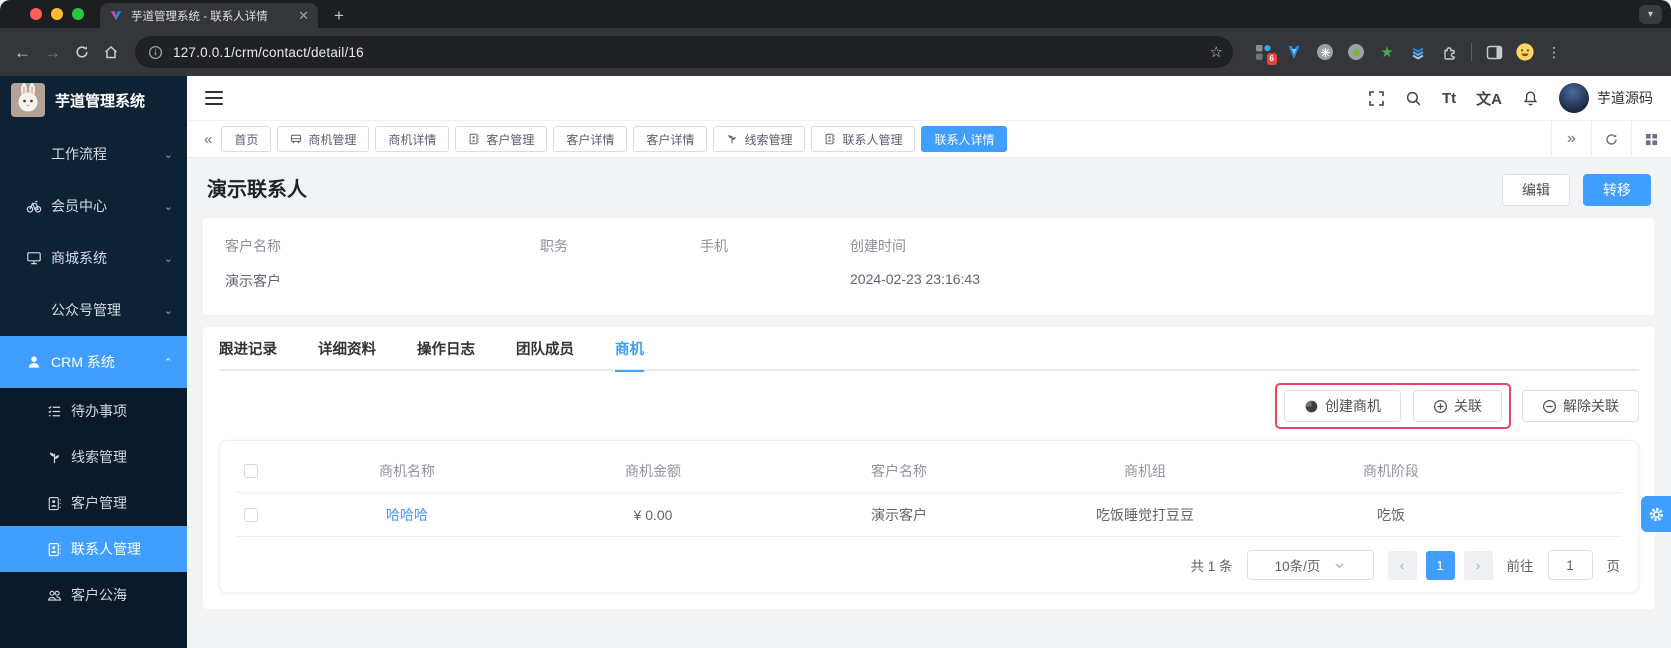 Image resolution: width=1671 pixels, height=648 pixels. Describe the element at coordinates (407, 470) in the screenshot. I see `col-header-business-name: 商机名称` at that location.